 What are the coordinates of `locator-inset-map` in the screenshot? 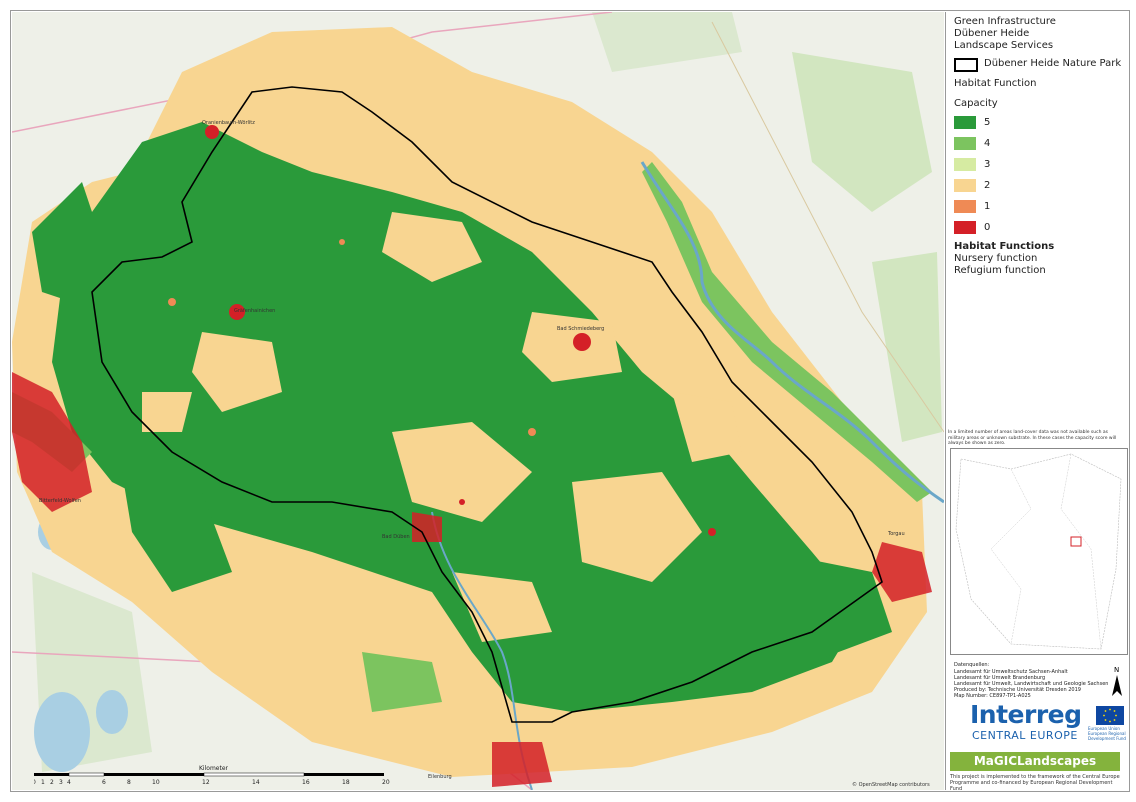 It's located at (1039, 551).